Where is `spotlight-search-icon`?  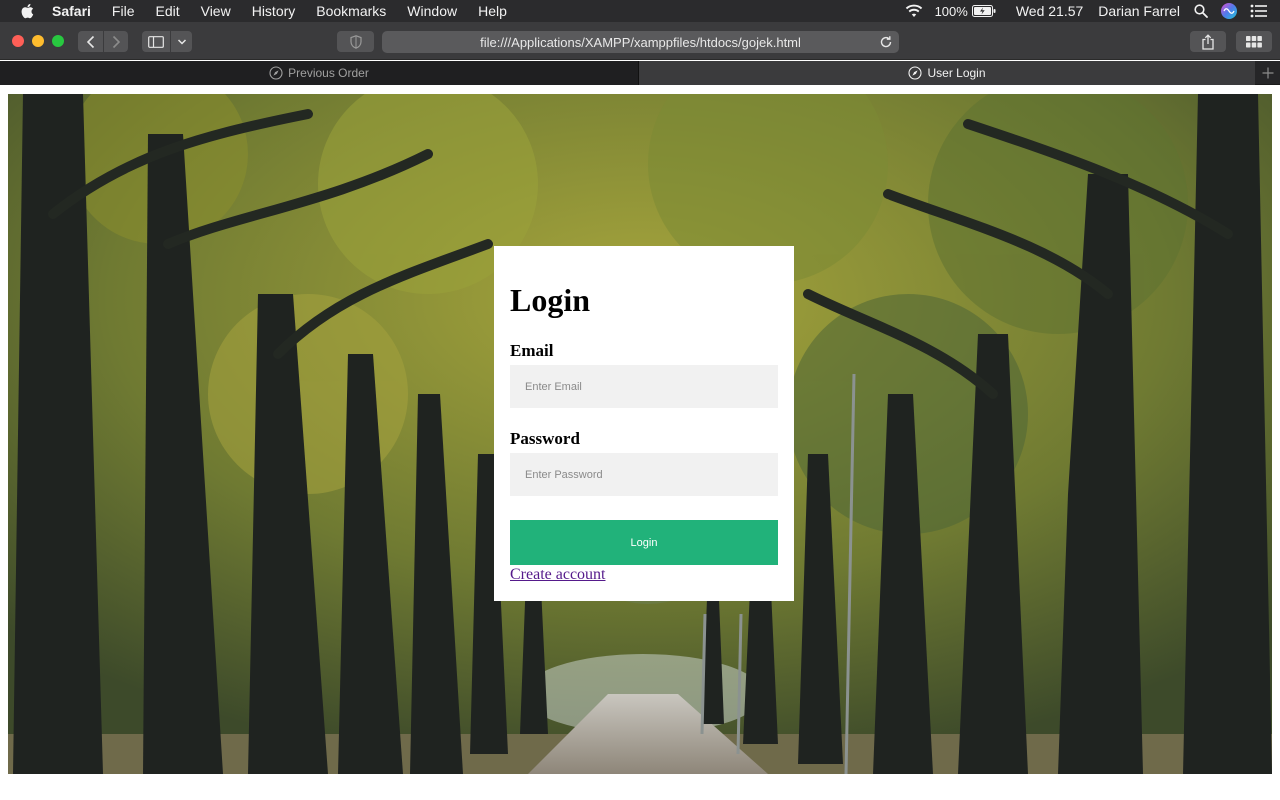
spotlight-search-icon is located at coordinates (1201, 11).